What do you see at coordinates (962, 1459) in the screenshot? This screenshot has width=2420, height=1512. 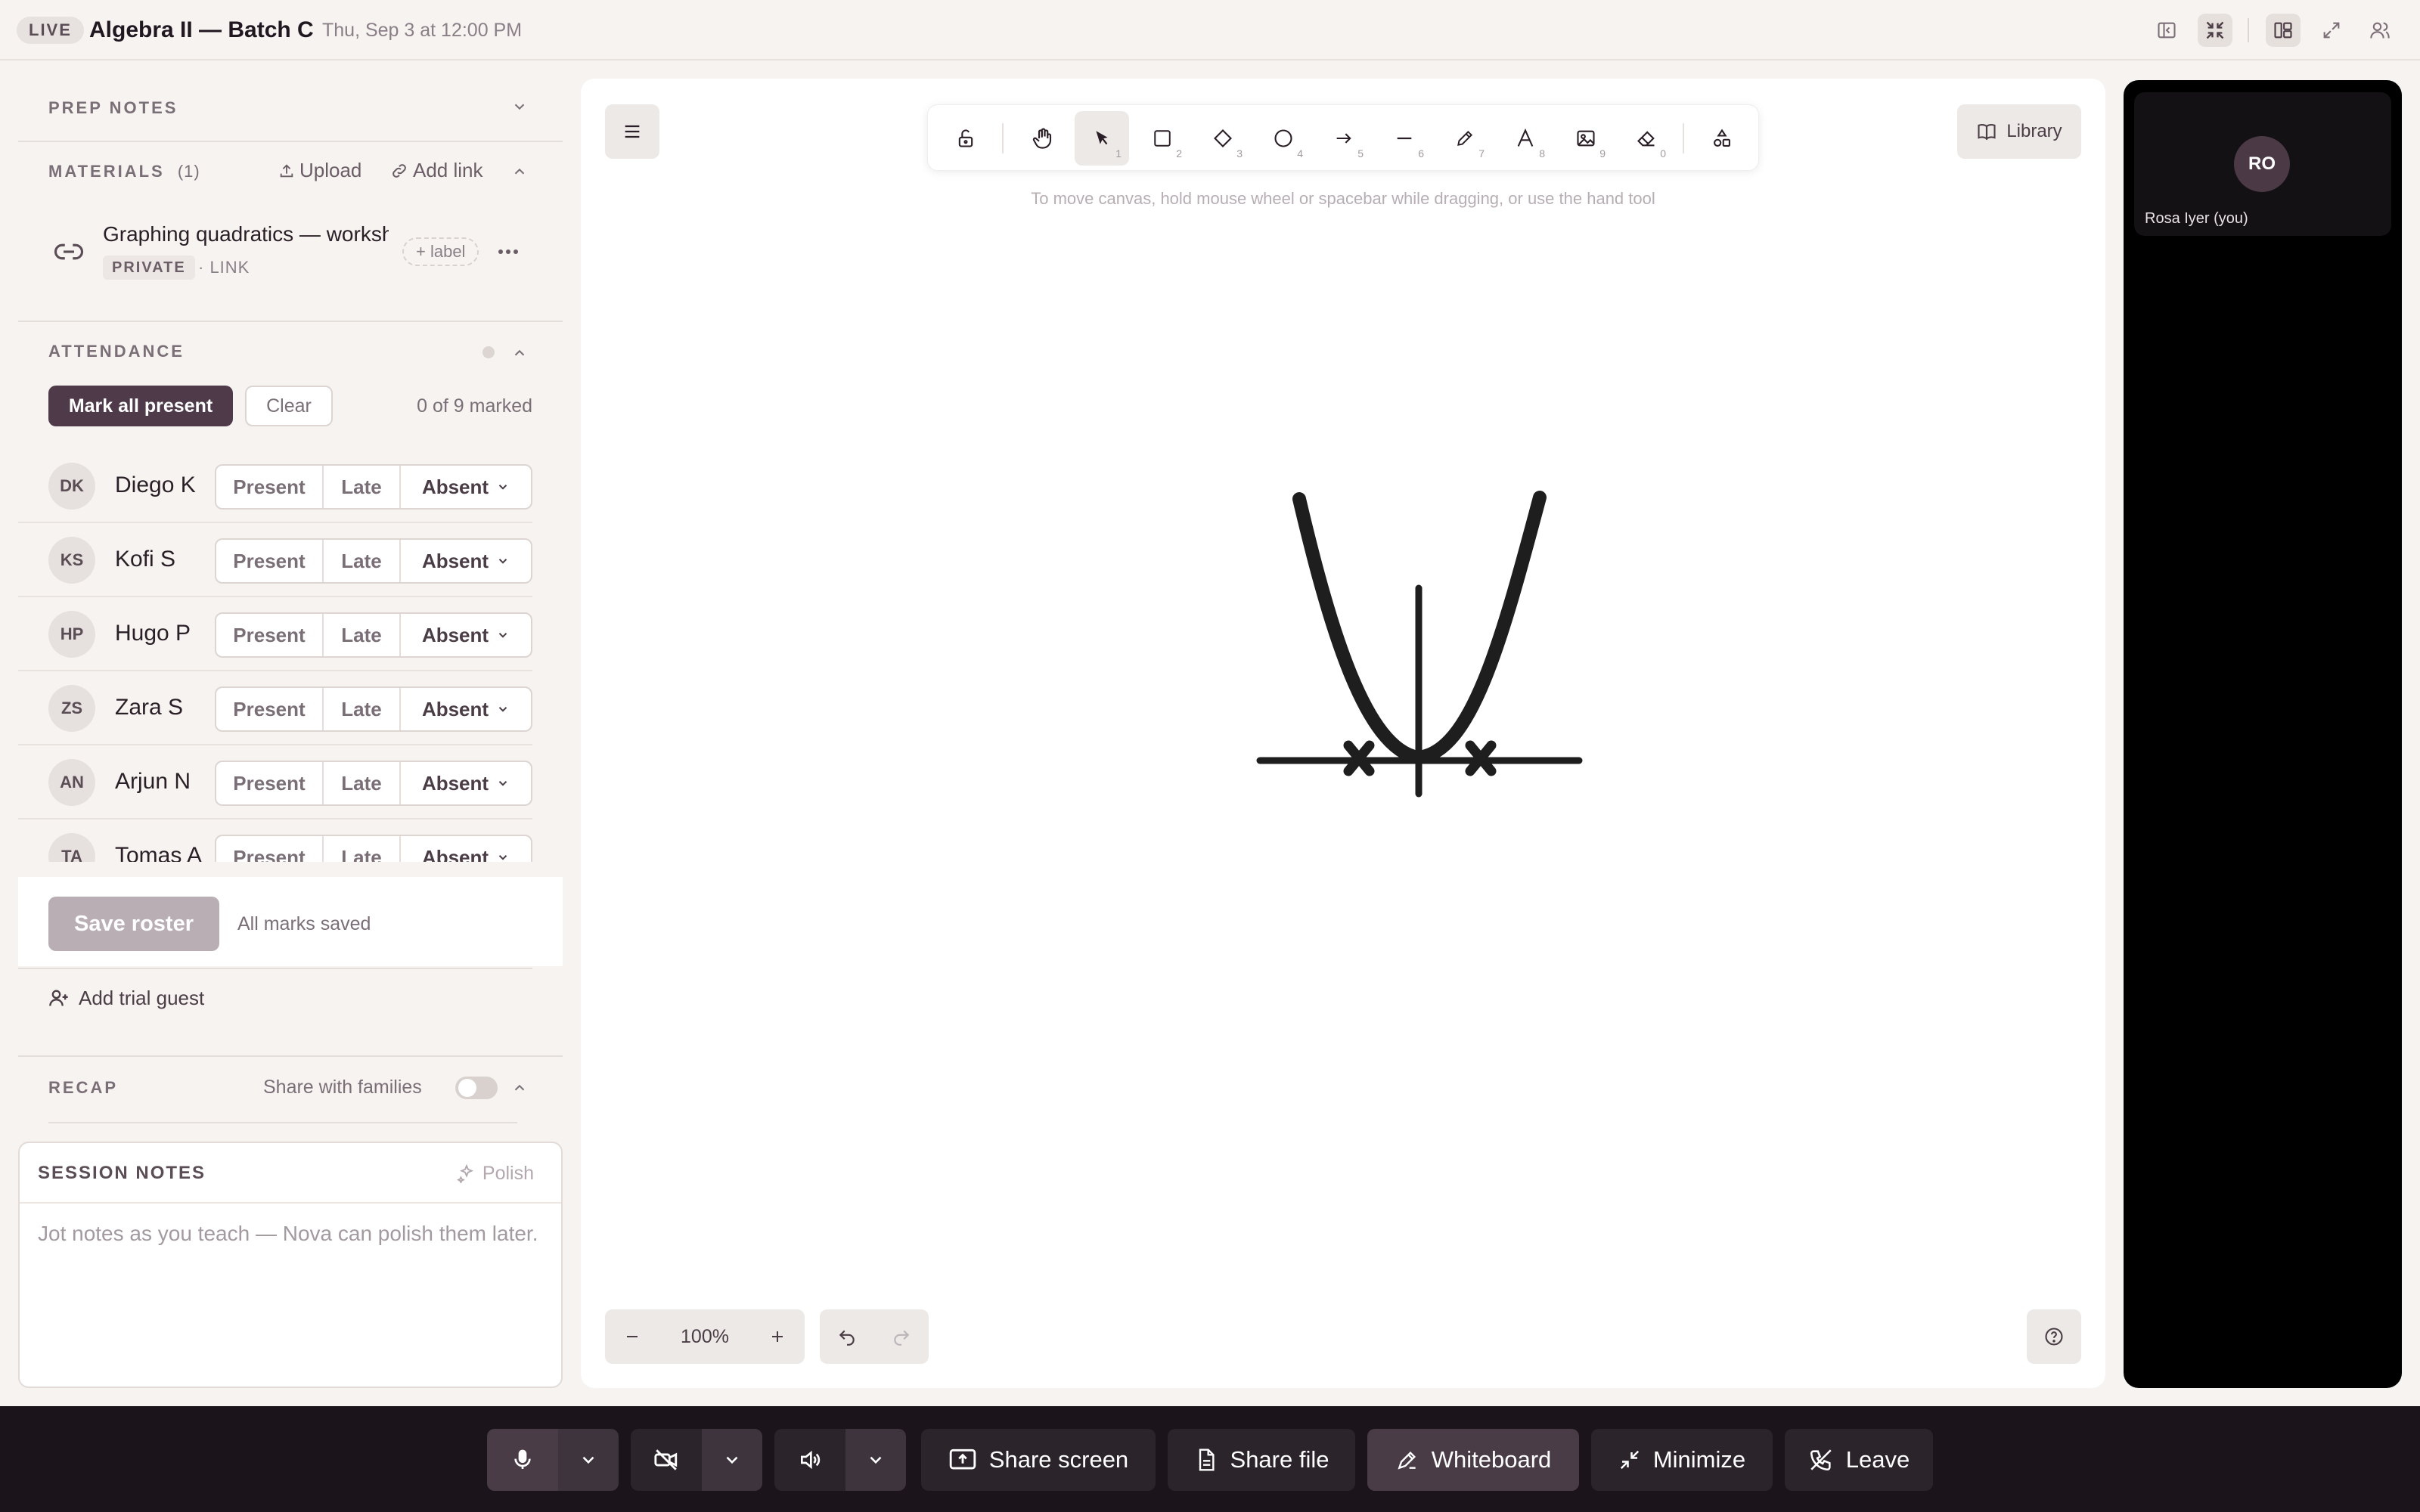 I see `share-screen-icon` at bounding box center [962, 1459].